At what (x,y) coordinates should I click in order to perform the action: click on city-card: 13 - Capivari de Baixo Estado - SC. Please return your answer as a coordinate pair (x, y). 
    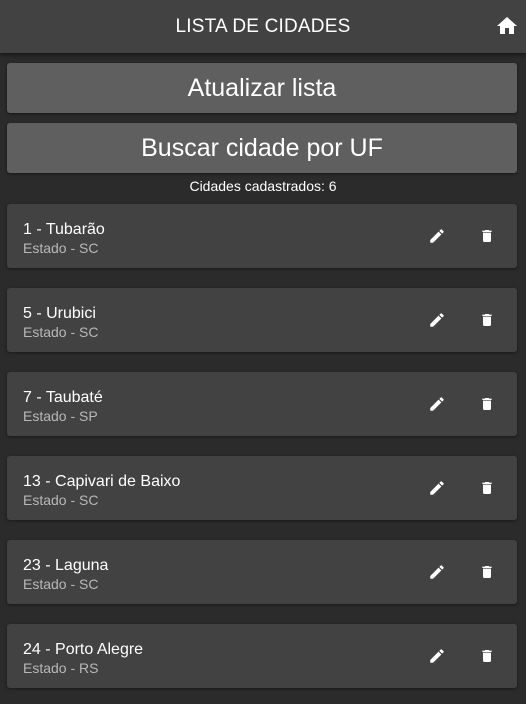
    Looking at the image, I should click on (262, 488).